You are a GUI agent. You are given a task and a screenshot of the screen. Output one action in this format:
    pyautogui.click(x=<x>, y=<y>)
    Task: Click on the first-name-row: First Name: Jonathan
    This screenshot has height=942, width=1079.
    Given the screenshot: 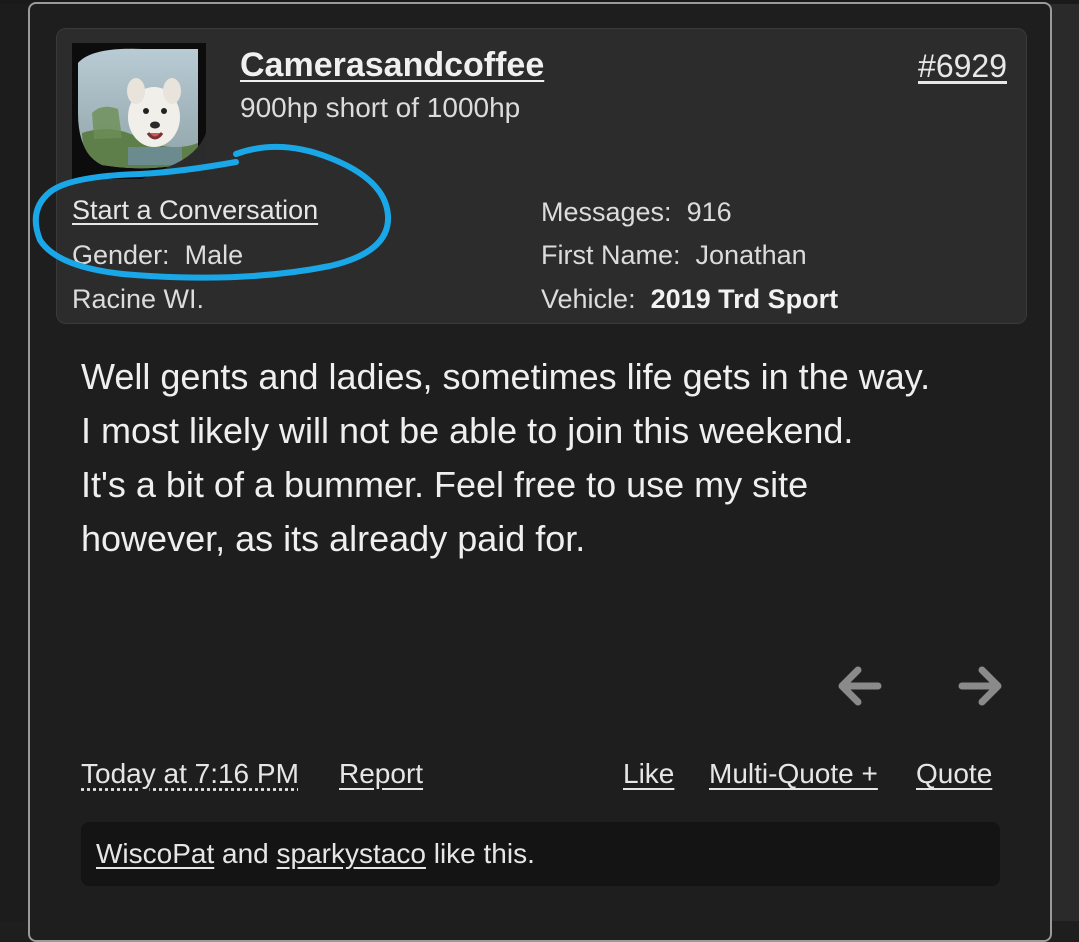 What is the action you would take?
    pyautogui.click(x=674, y=255)
    